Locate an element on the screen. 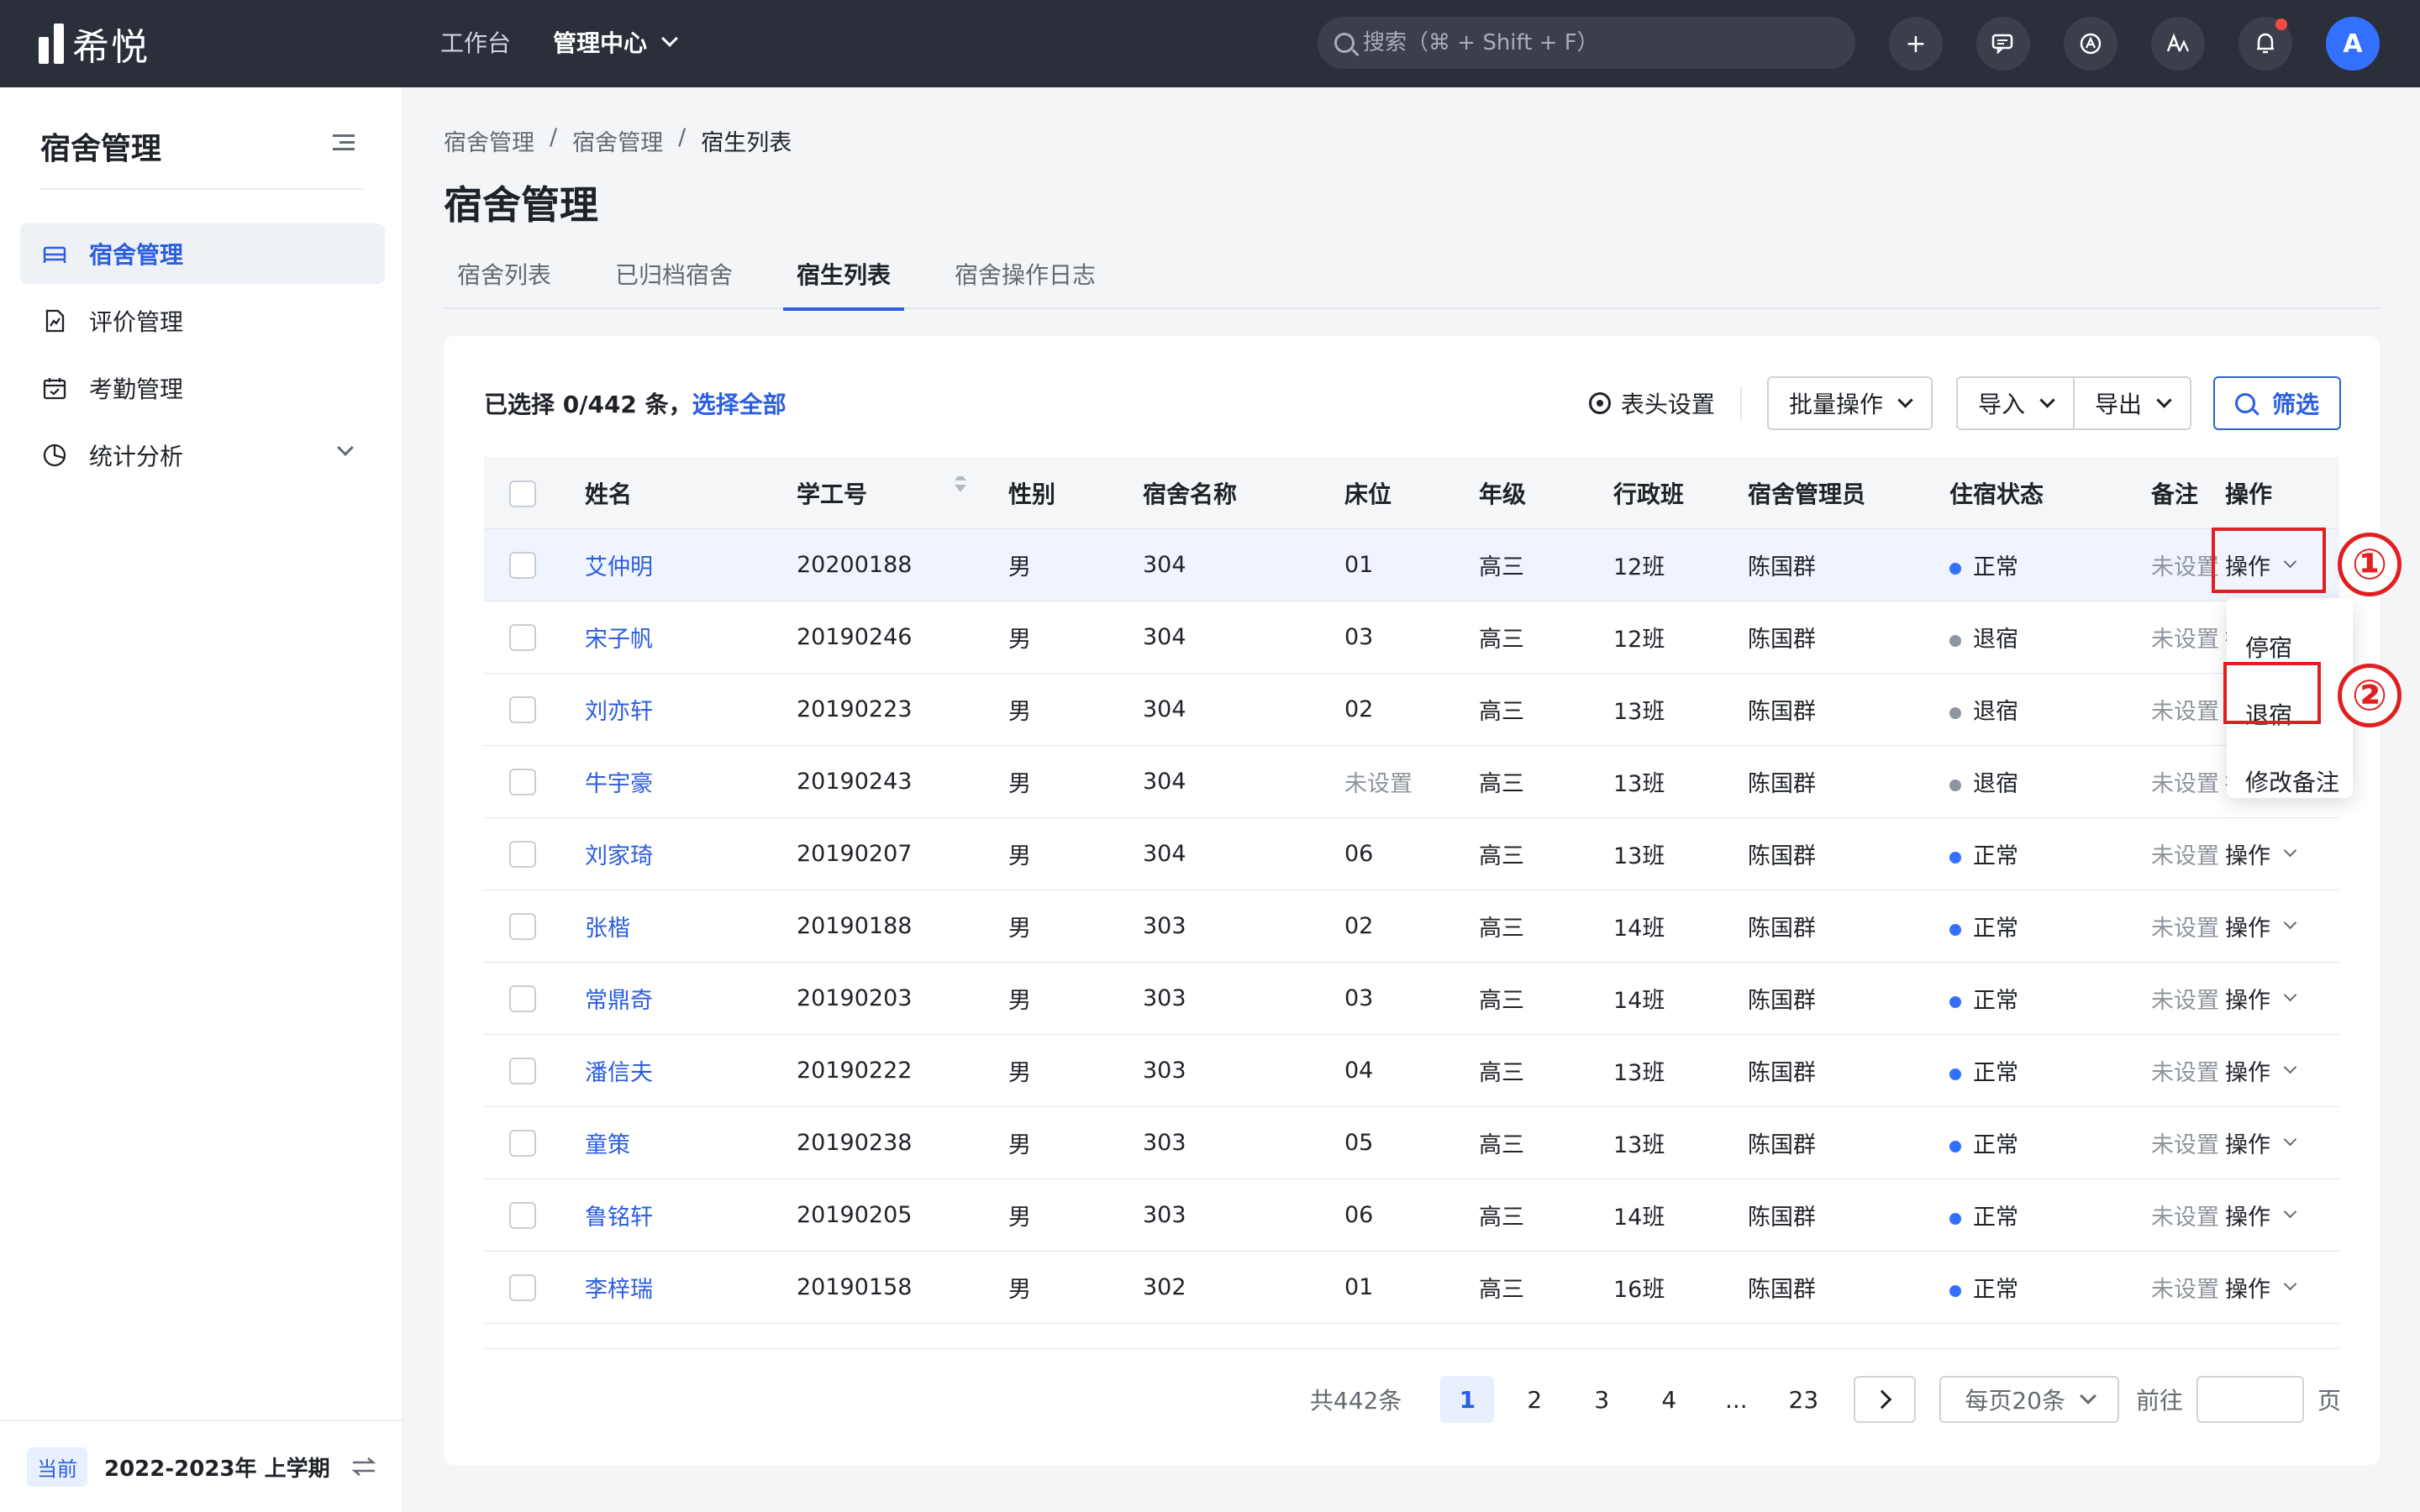 The width and height of the screenshot is (2420, 1512). breadcrumb-current: 宿生列表 is located at coordinates (747, 143).